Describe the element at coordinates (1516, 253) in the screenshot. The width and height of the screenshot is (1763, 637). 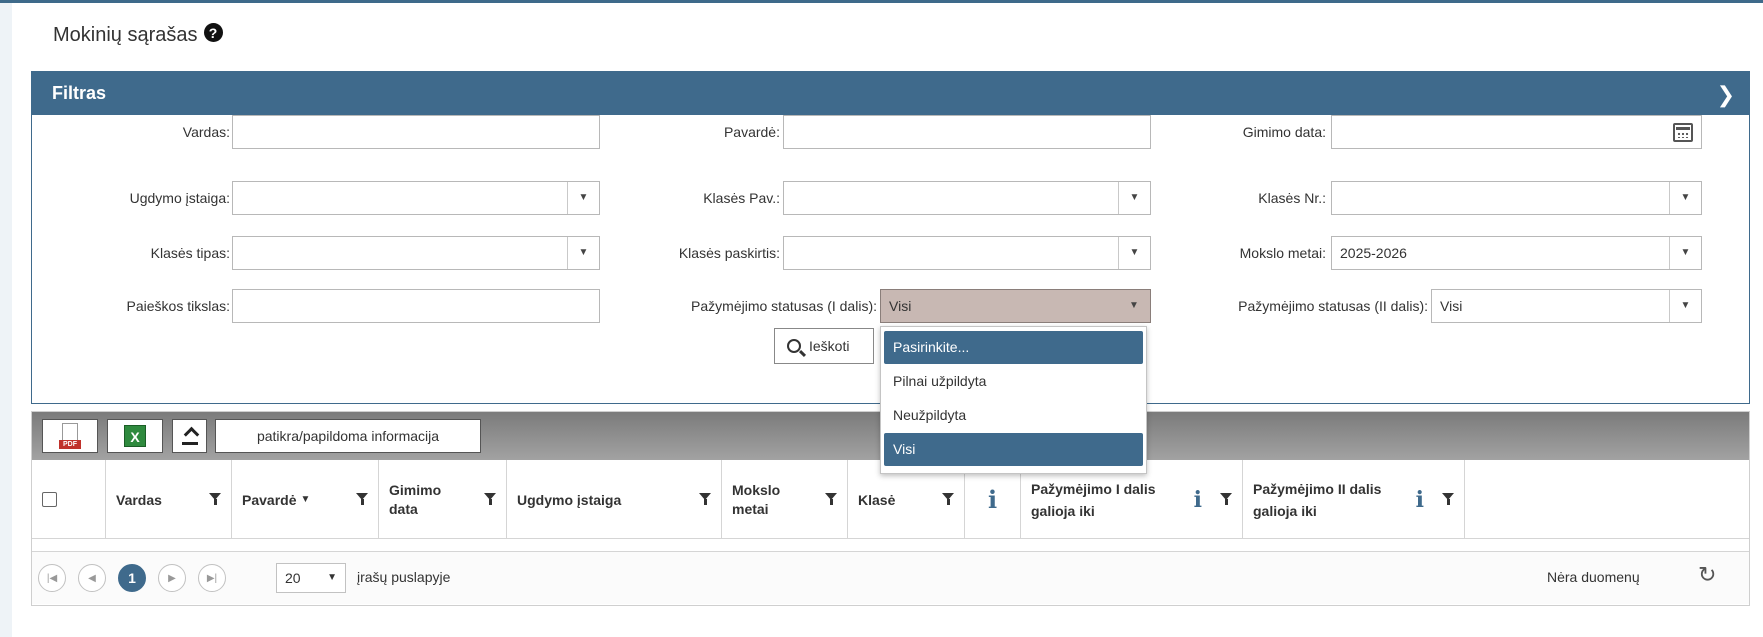
I see `mokslo-metai-select: 2025-2026 ▼` at that location.